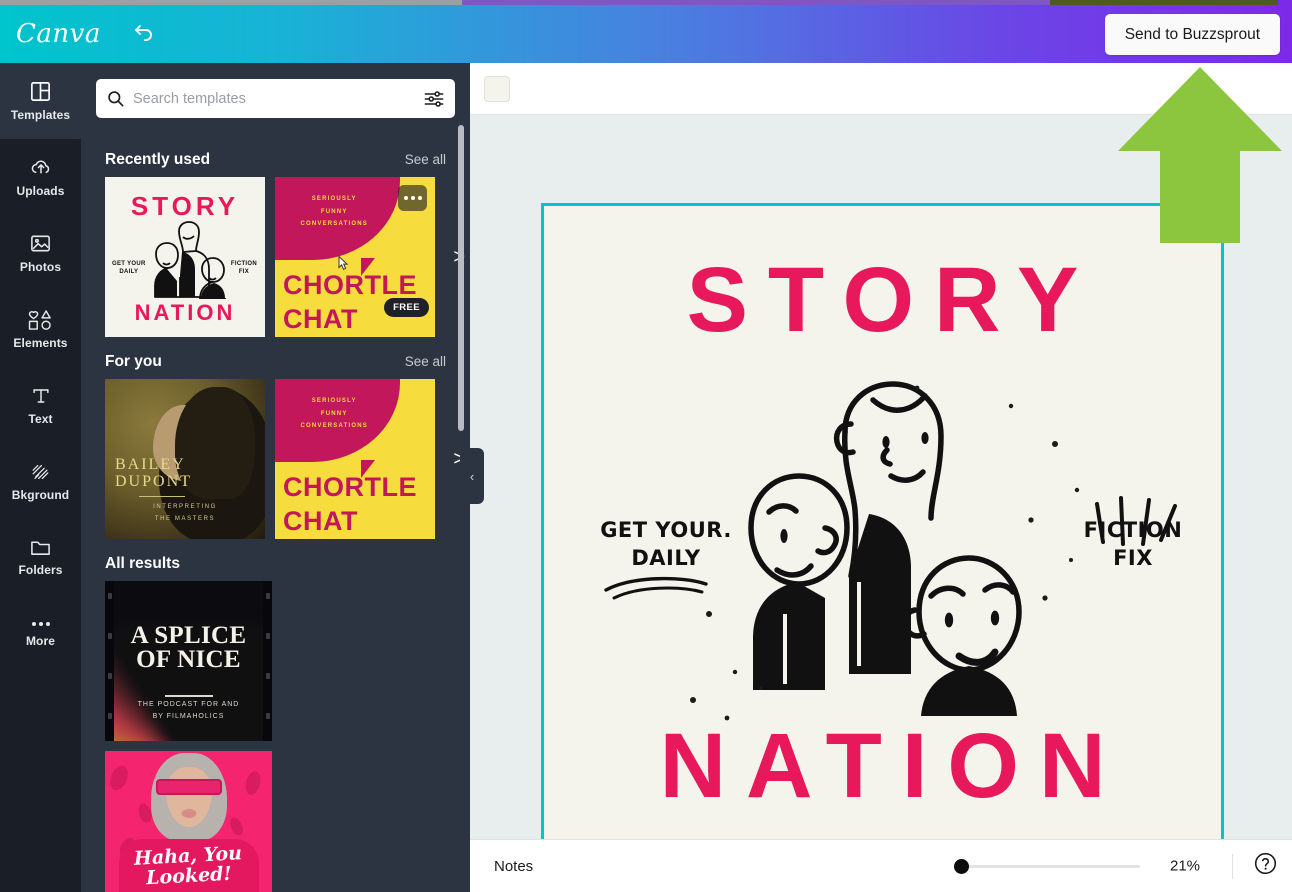  What do you see at coordinates (656, 588) in the screenshot?
I see `canvas-underline-doodle` at bounding box center [656, 588].